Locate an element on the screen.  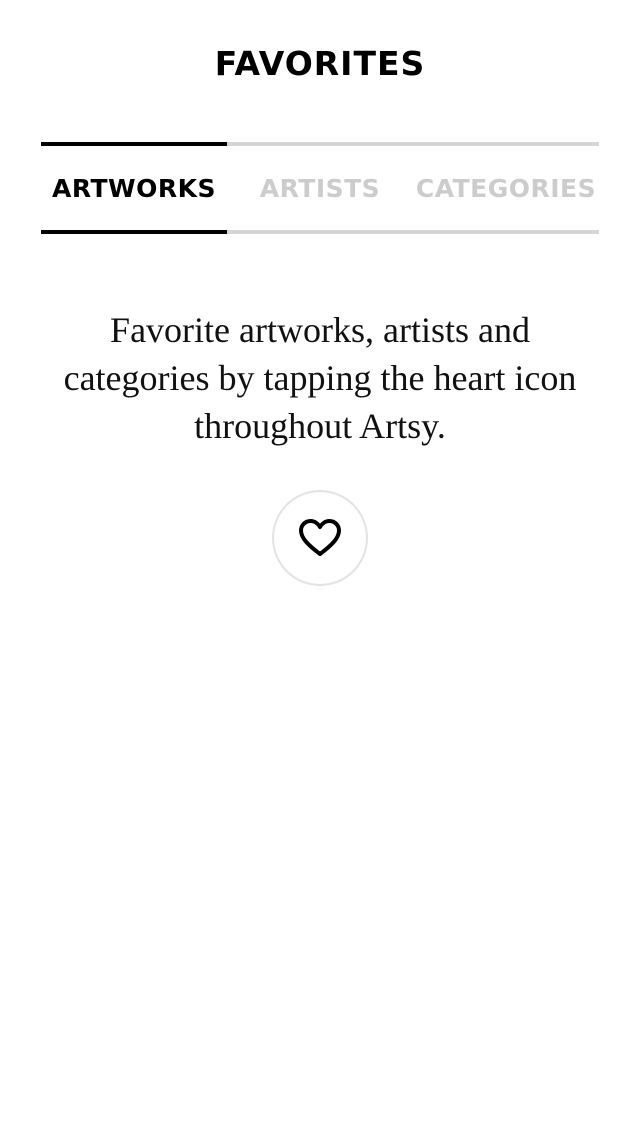
heart-button is located at coordinates (320, 538).